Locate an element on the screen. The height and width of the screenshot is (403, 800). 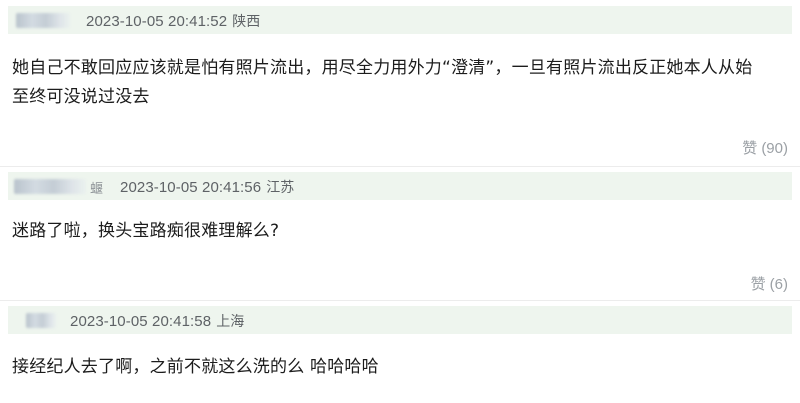
like-button: 赞 (6) is located at coordinates (769, 283).